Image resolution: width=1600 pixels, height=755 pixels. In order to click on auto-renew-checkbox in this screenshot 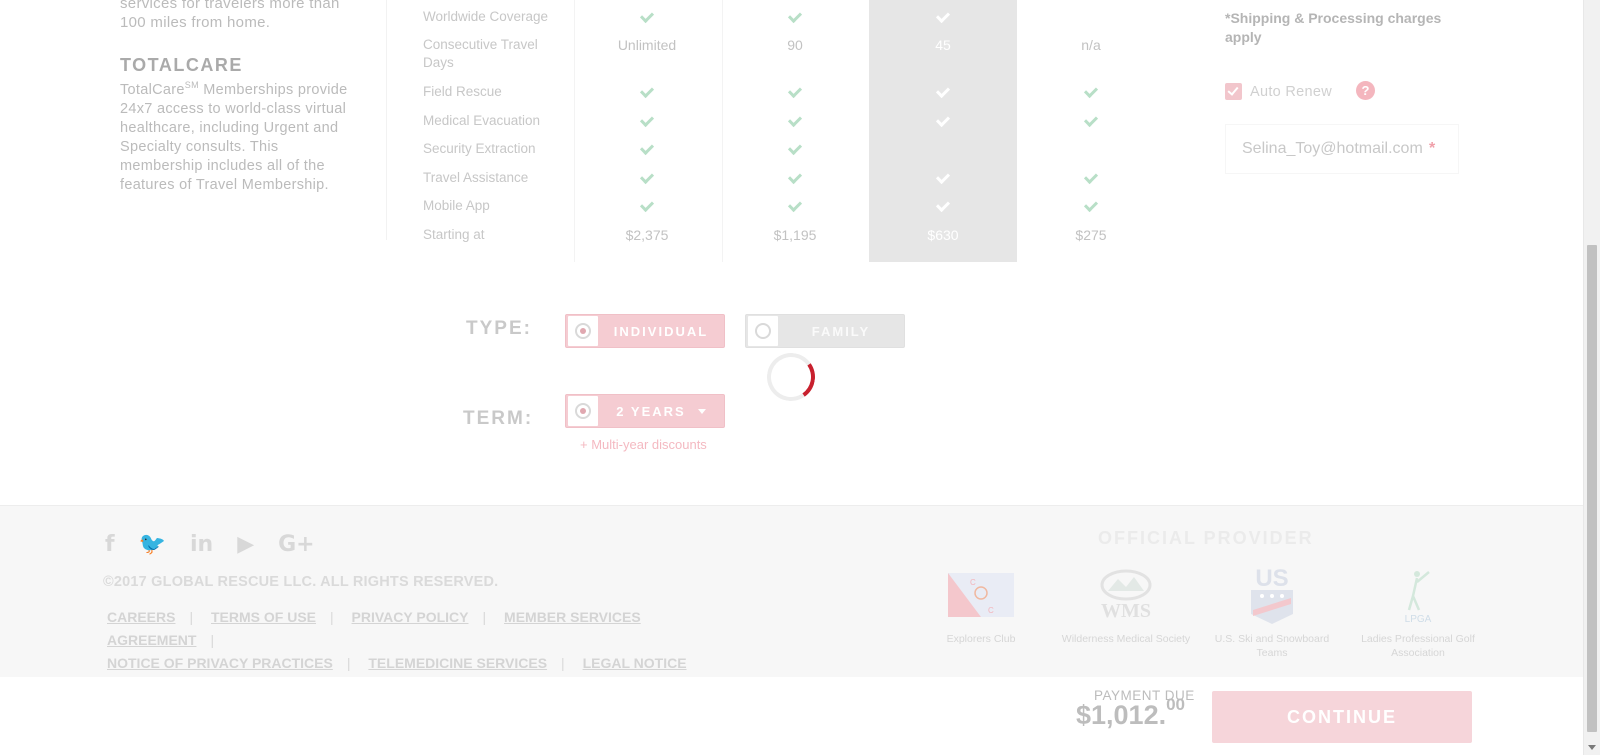, I will do `click(1233, 91)`.